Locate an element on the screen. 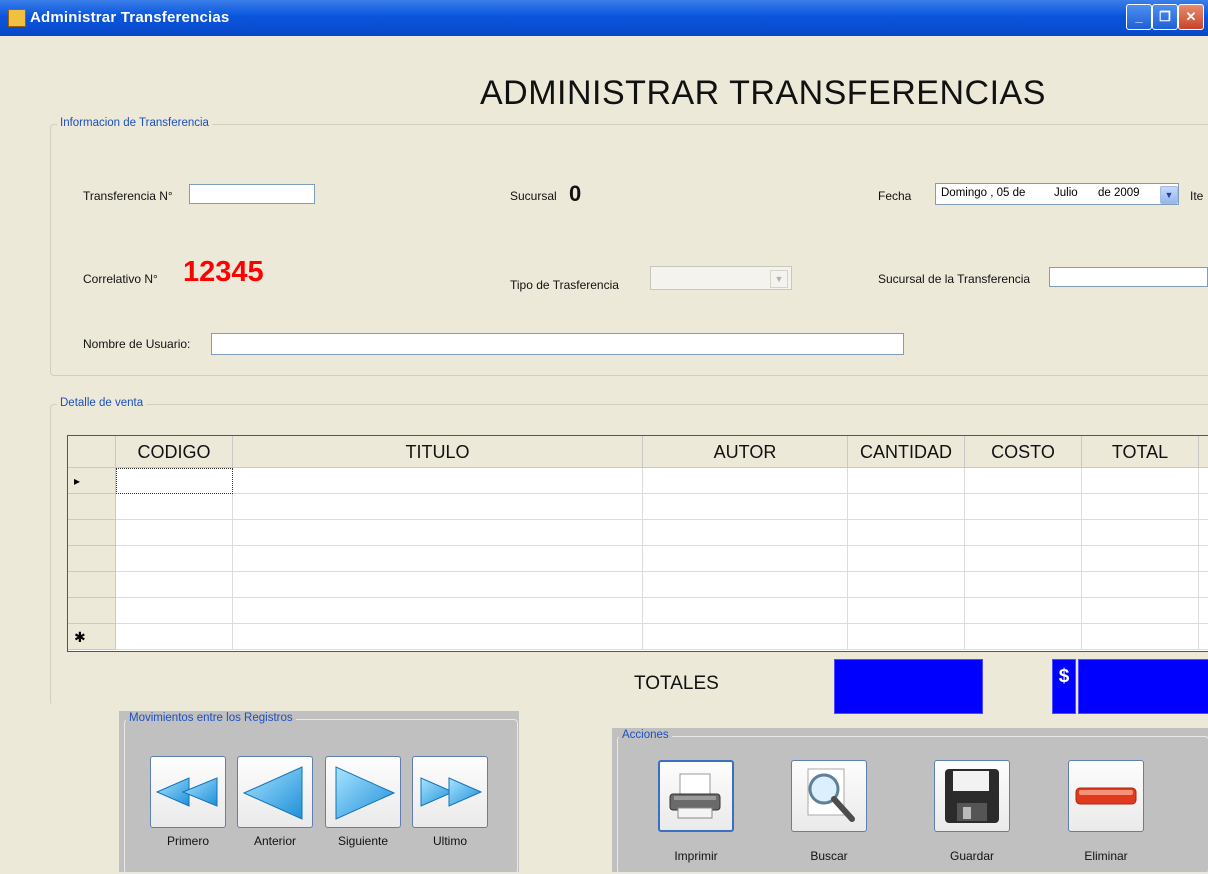 This screenshot has width=1208, height=874. transferencia-input is located at coordinates (252, 194).